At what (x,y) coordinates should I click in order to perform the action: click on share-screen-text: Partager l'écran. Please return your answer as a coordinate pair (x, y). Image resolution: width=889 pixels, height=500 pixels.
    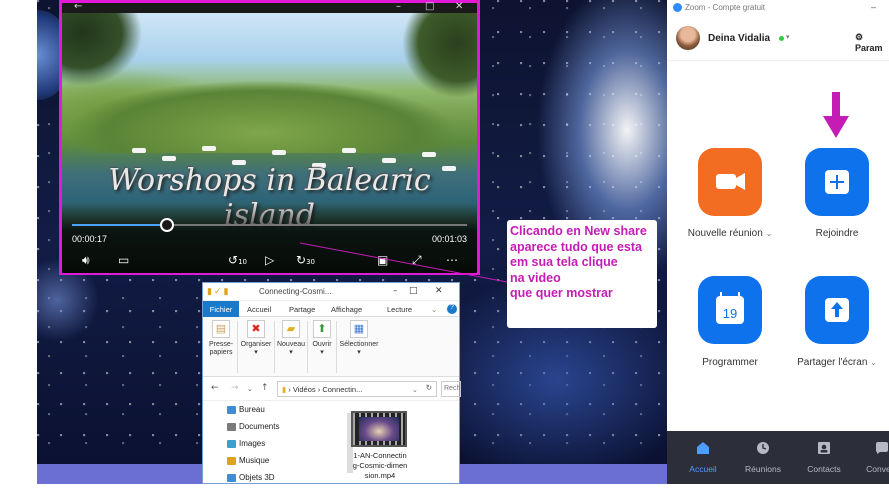
    Looking at the image, I should click on (832, 362).